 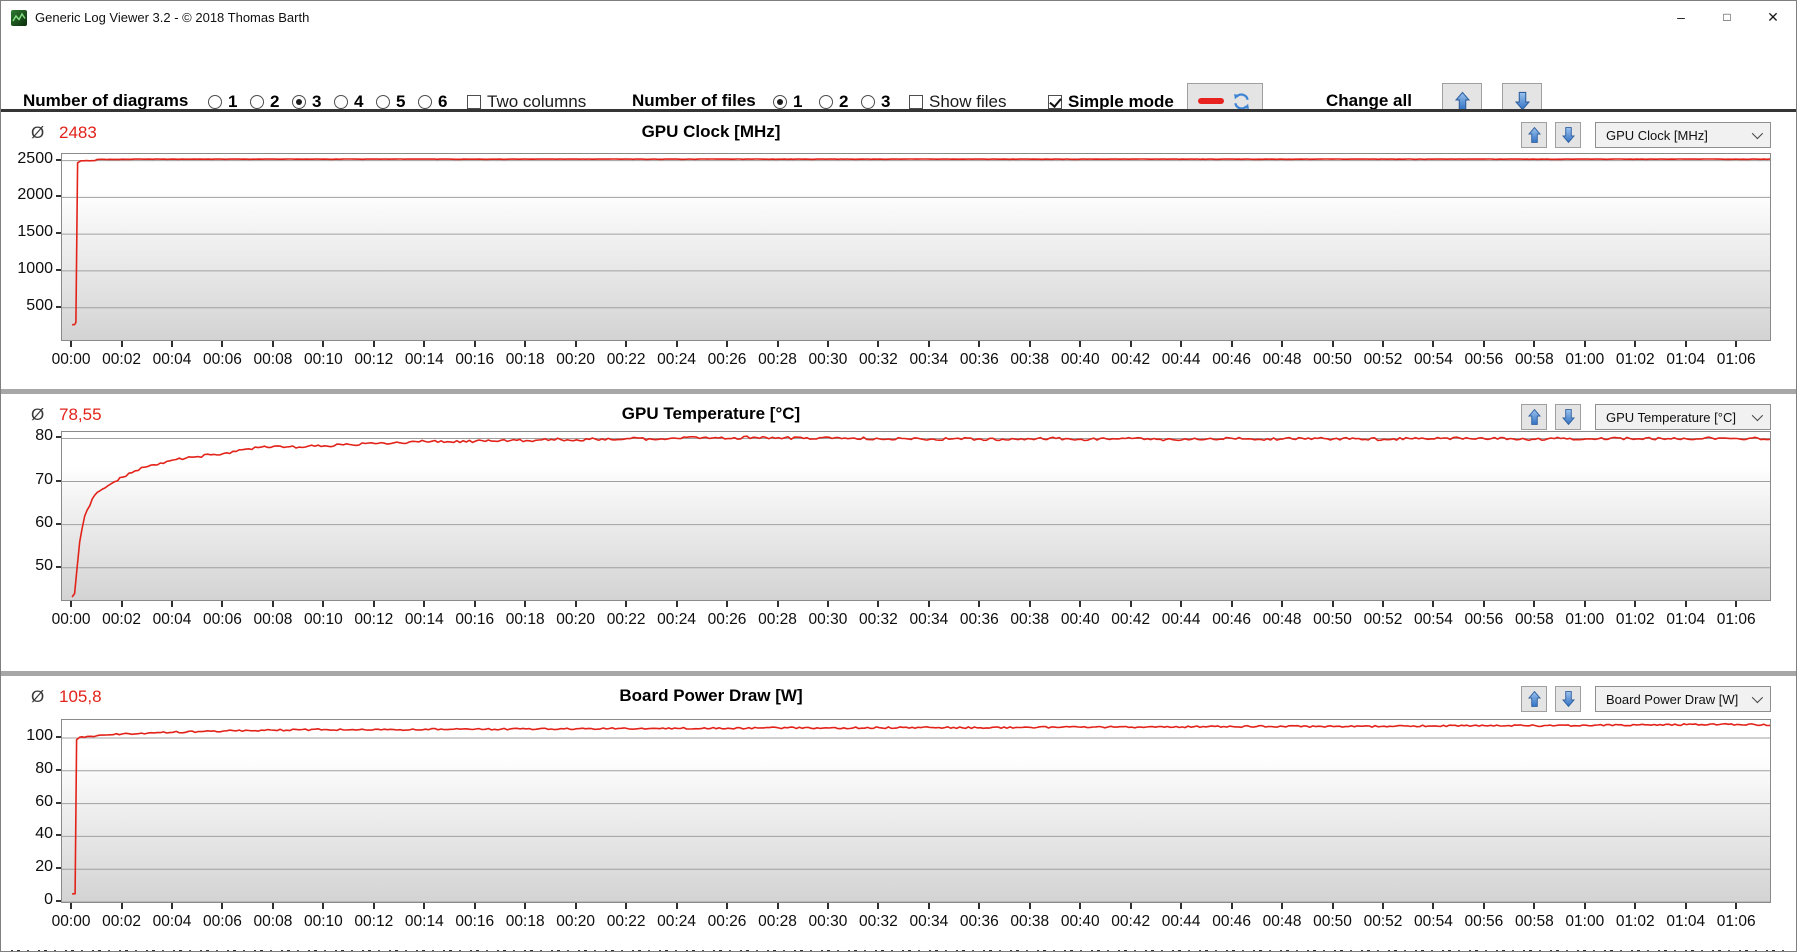 I want to click on x-tick-label: 00:48, so click(x=1282, y=359).